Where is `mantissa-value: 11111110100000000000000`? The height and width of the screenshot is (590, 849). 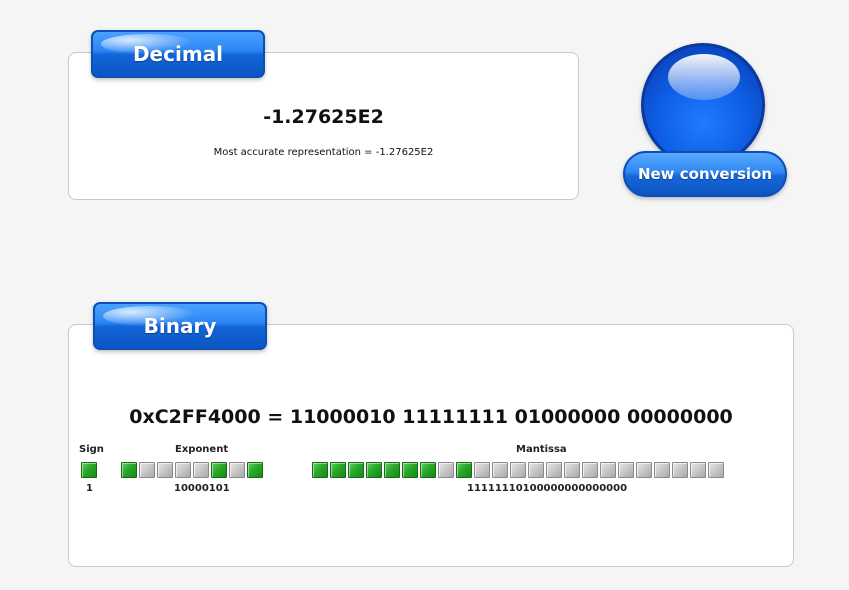
mantissa-value: 11111110100000000000000 is located at coordinates (547, 488).